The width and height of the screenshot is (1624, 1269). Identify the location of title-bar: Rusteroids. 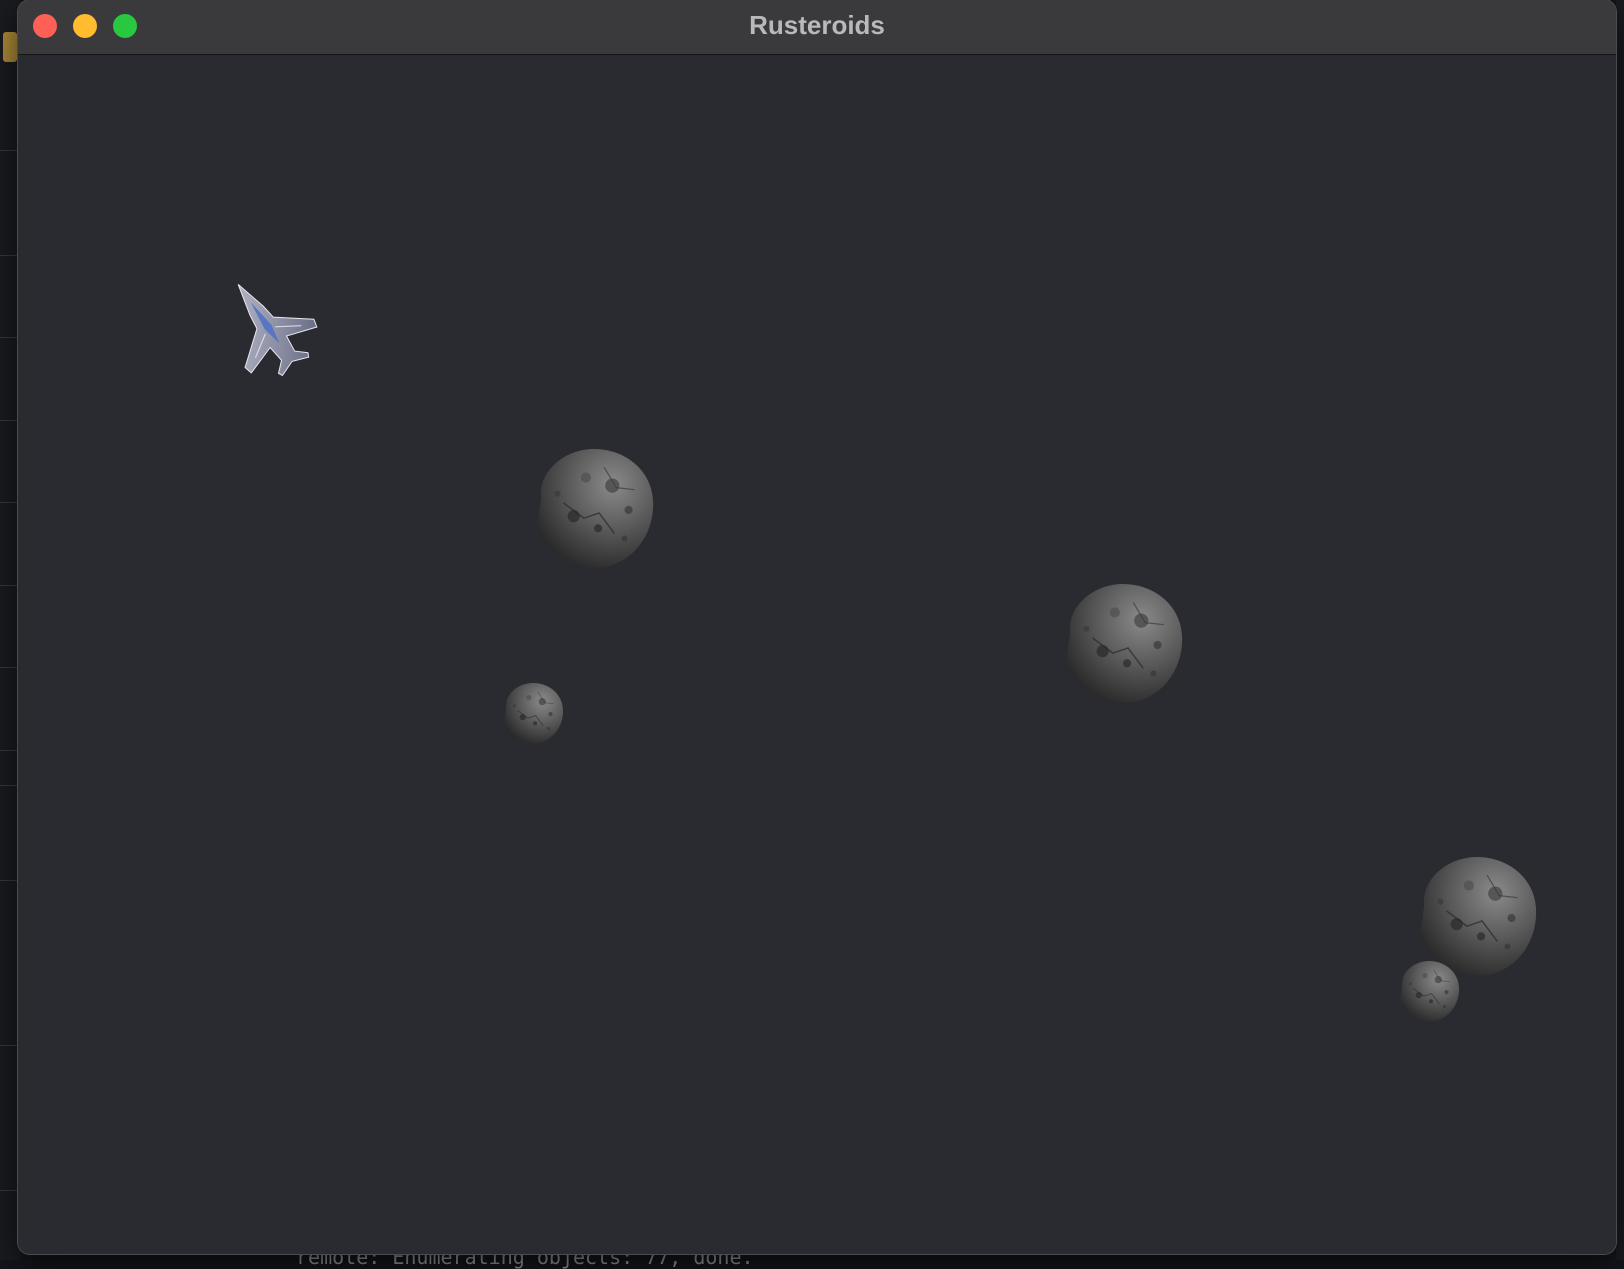
(817, 27).